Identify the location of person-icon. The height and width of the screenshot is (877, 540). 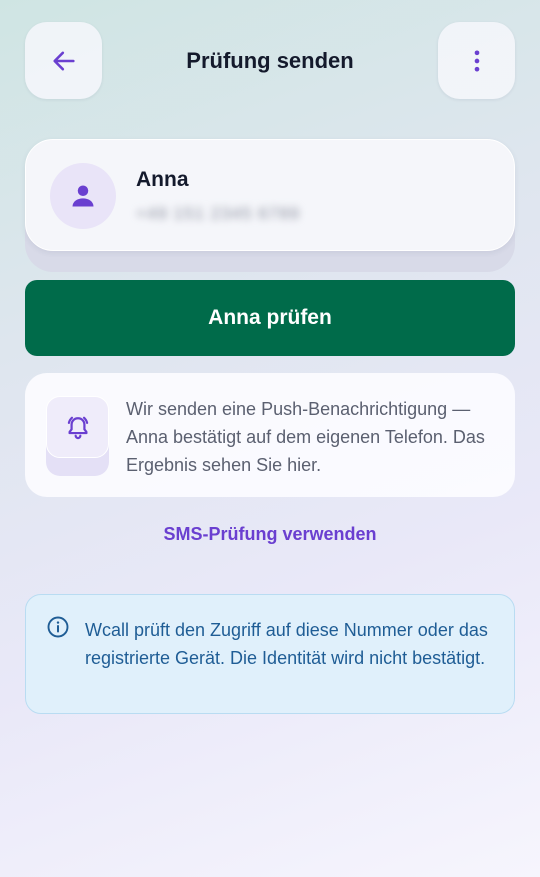
(83, 196).